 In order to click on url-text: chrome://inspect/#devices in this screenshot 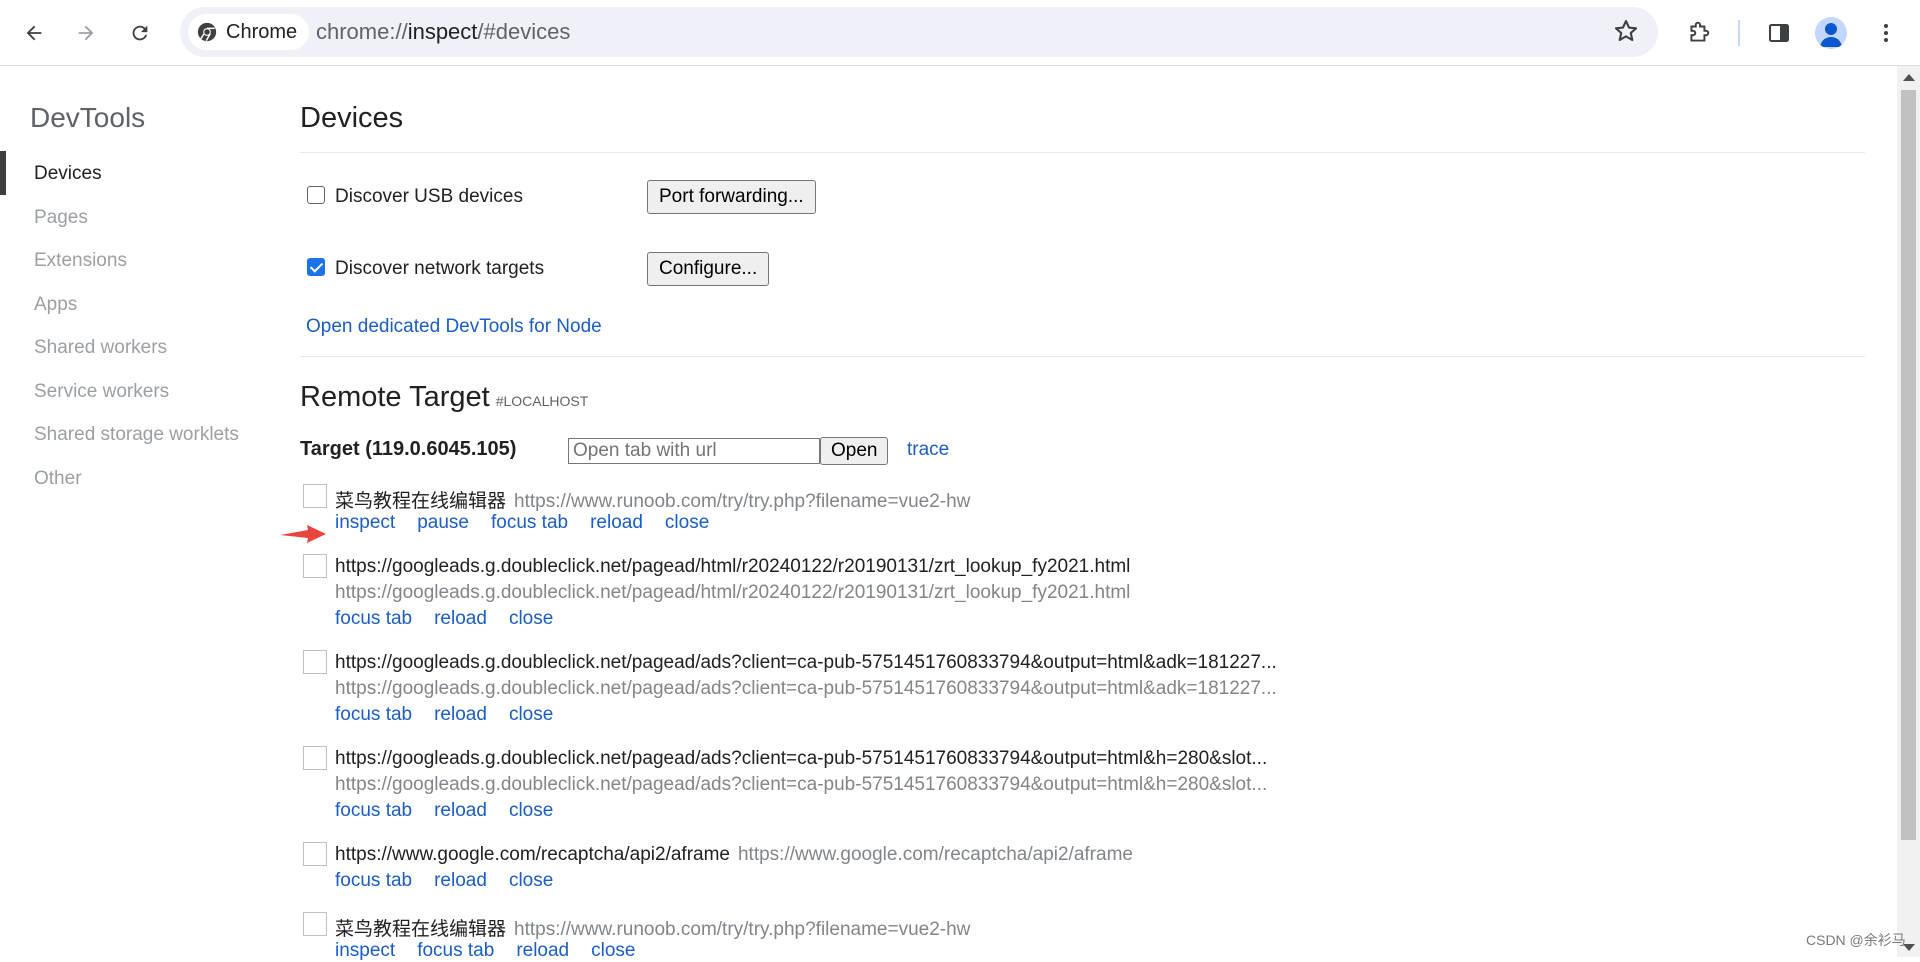, I will do `click(443, 32)`.